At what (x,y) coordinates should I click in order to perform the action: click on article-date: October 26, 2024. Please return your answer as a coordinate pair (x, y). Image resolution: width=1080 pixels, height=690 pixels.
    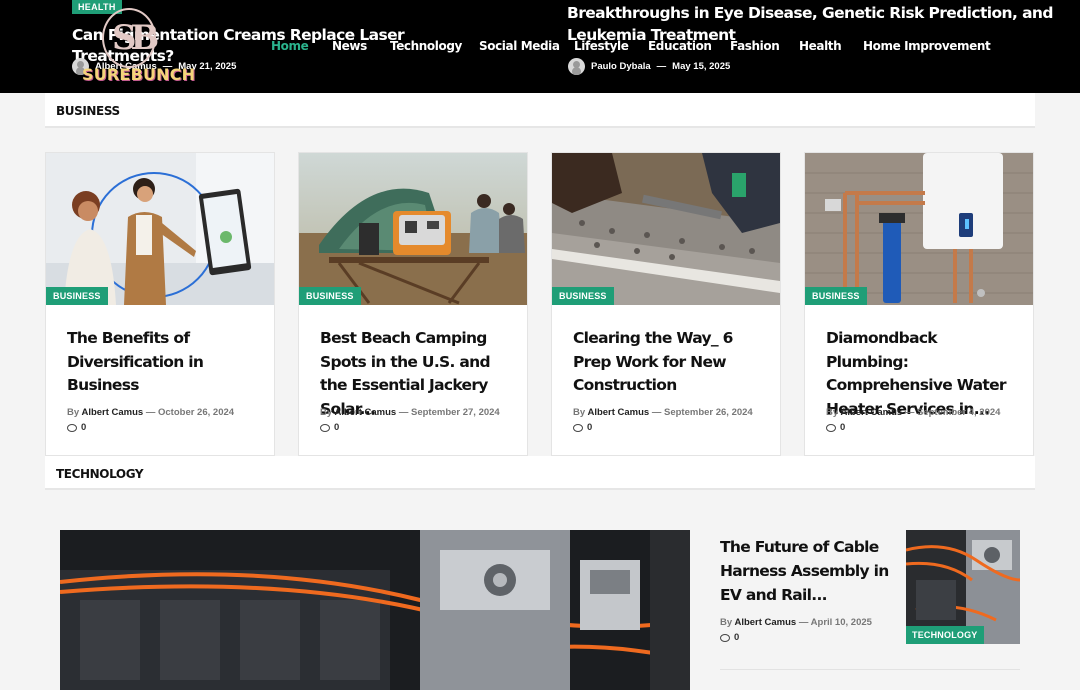
    Looking at the image, I should click on (196, 412).